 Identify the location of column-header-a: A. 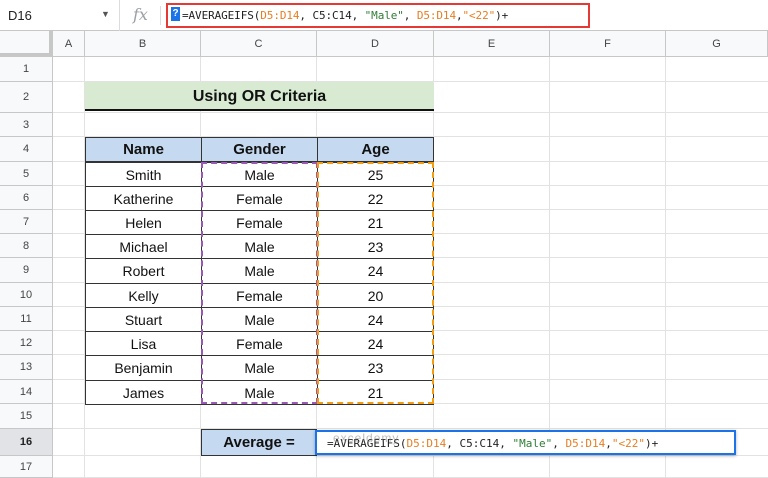
(69, 44).